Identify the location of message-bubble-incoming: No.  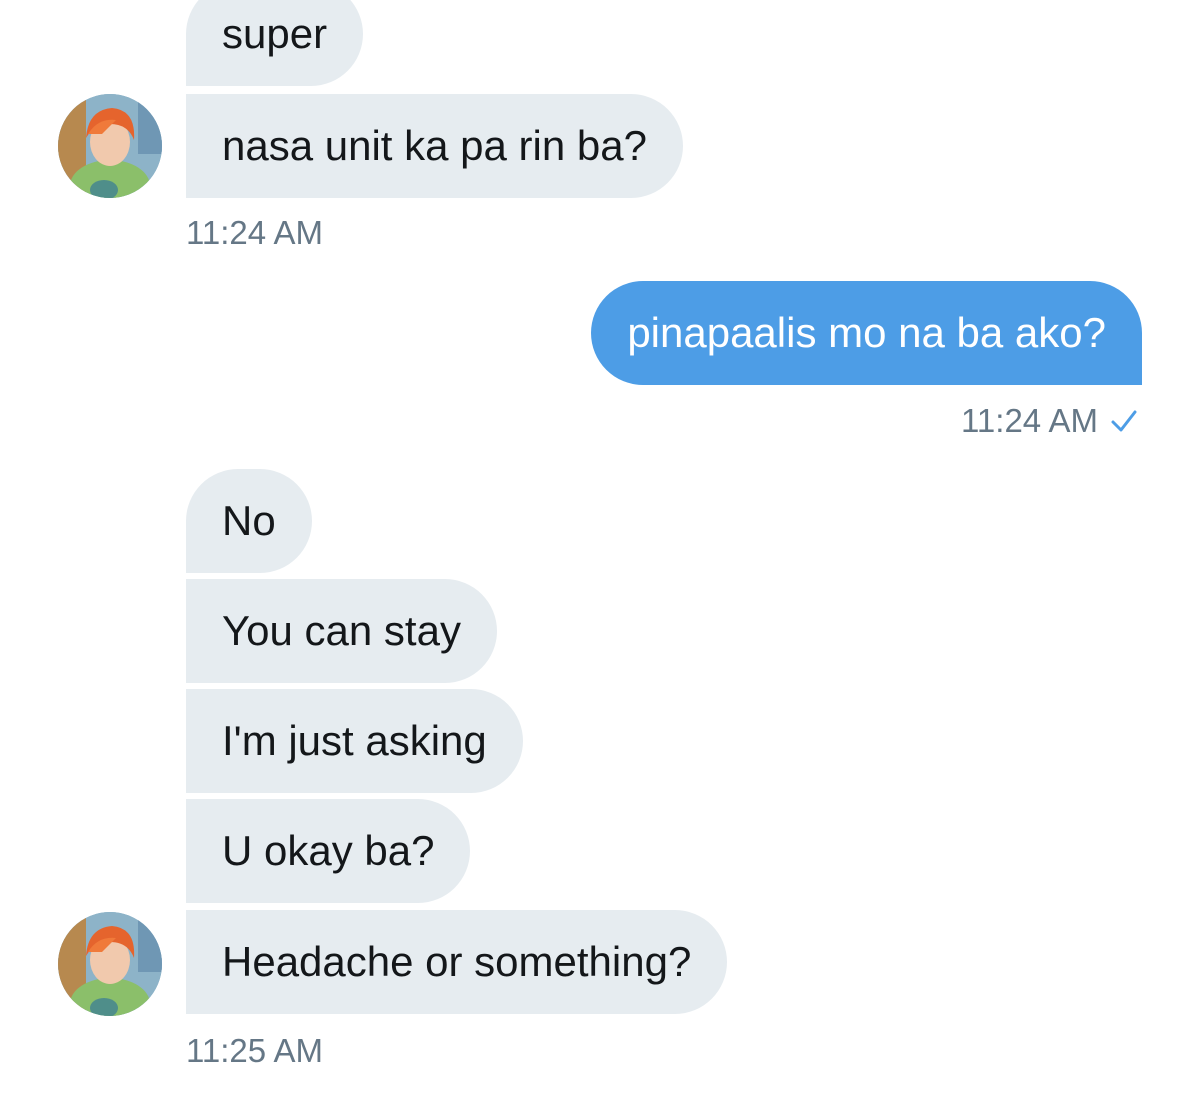
(249, 521).